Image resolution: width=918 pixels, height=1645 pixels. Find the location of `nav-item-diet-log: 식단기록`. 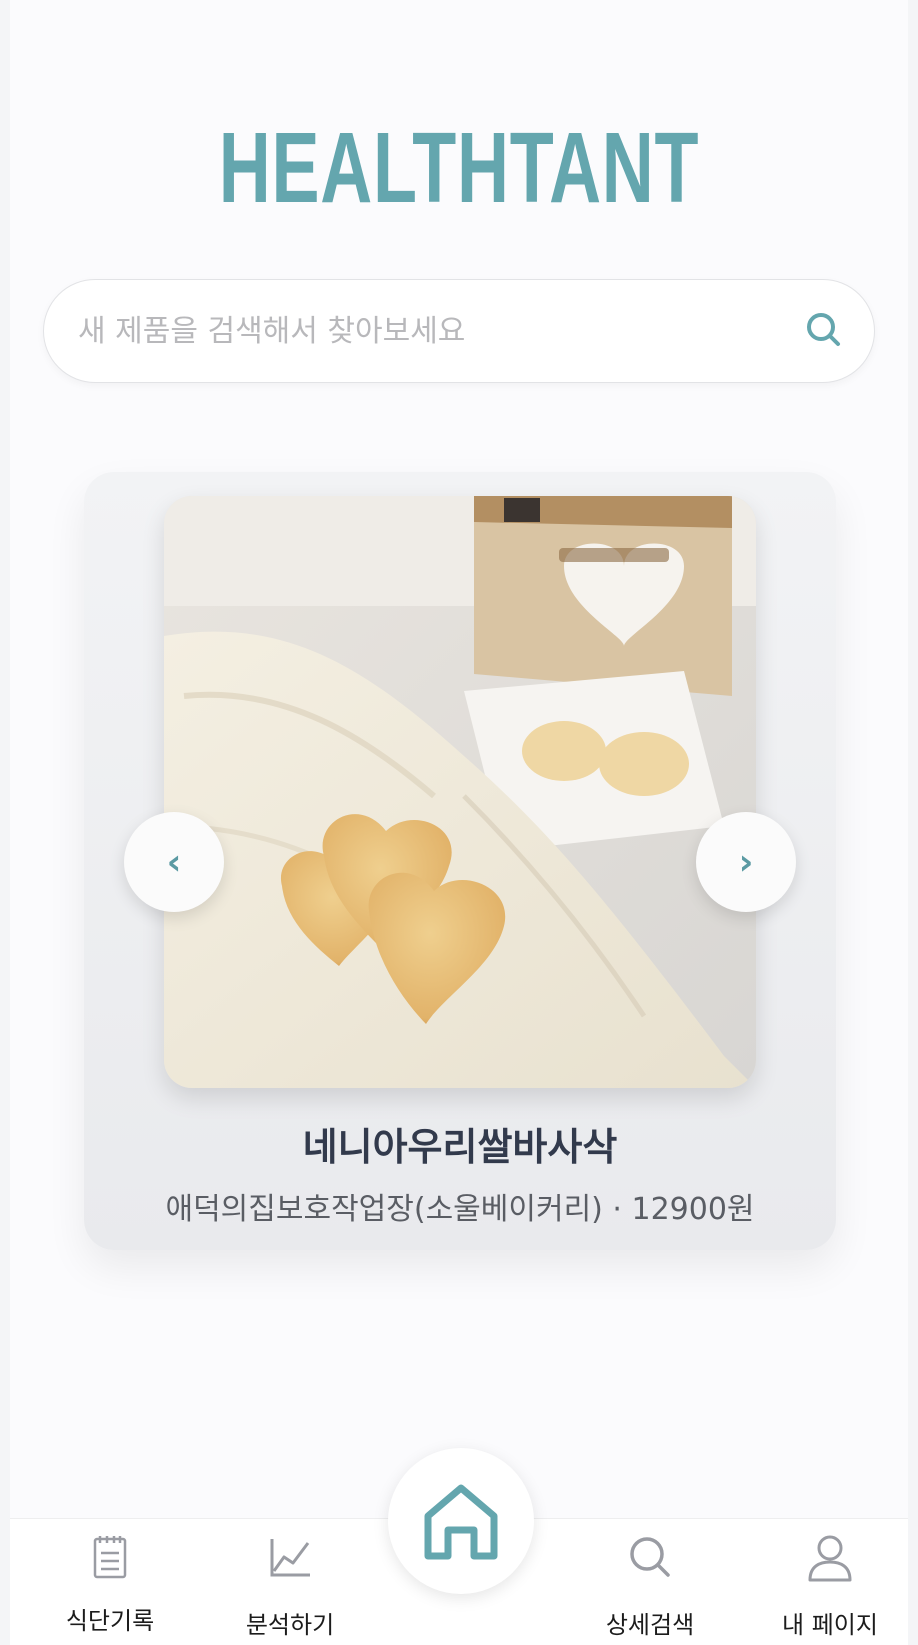

nav-item-diet-log: 식단기록 is located at coordinates (110, 1582).